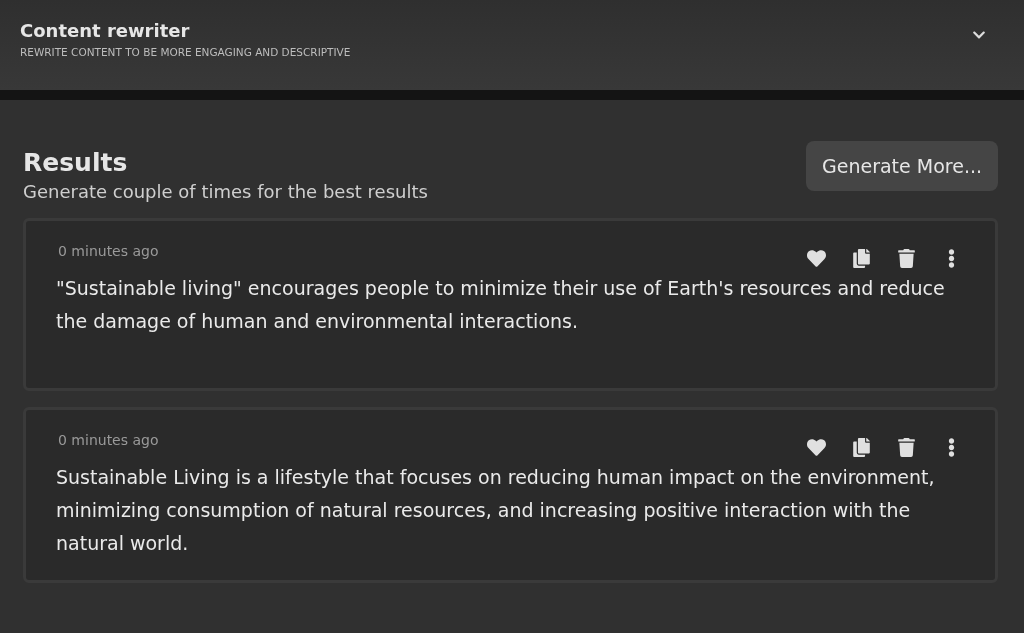 The width and height of the screenshot is (1024, 633). I want to click on results-subtitle: Generate couple of times for the best results, so click(225, 191).